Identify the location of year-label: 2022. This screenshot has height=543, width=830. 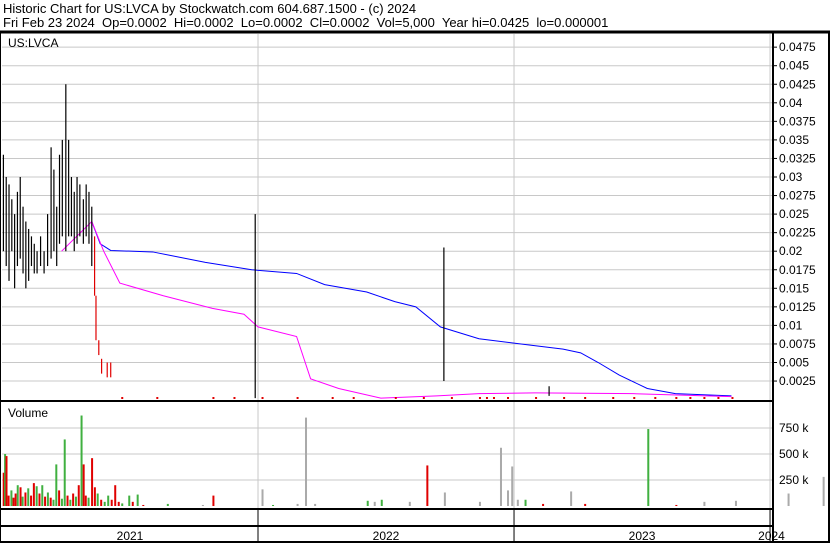
(386, 536).